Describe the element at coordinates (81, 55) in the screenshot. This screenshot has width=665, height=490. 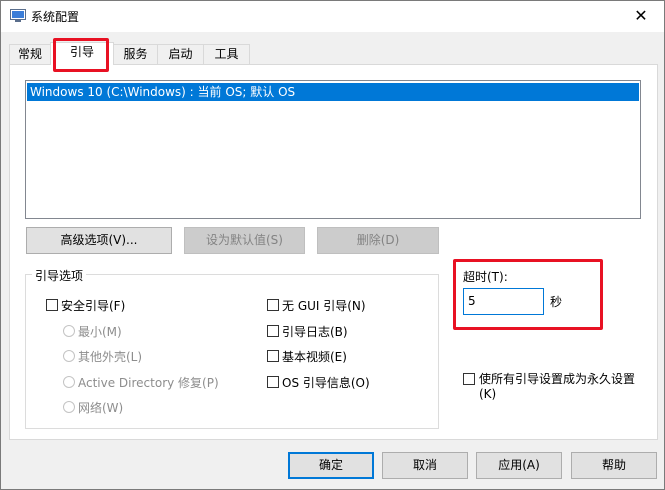
I see `tab-boot-annotation-box` at that location.